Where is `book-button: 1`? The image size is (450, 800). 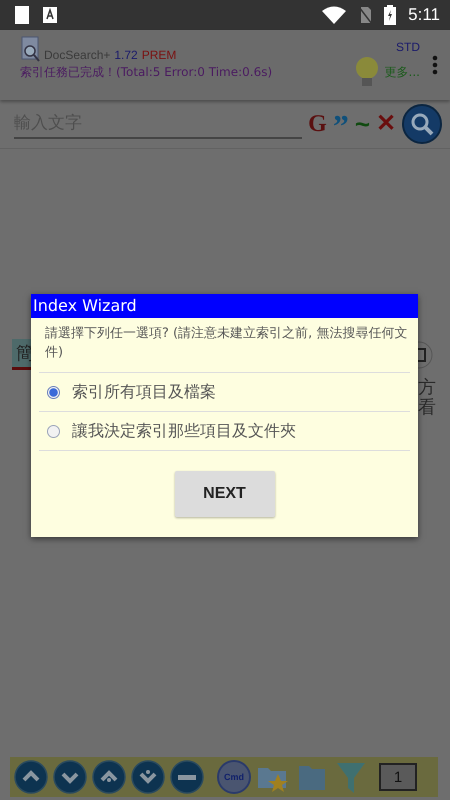
book-button: 1 is located at coordinates (398, 777).